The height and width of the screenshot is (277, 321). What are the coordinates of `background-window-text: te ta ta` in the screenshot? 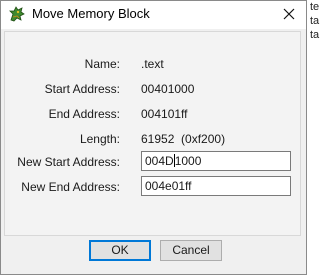 It's located at (315, 21).